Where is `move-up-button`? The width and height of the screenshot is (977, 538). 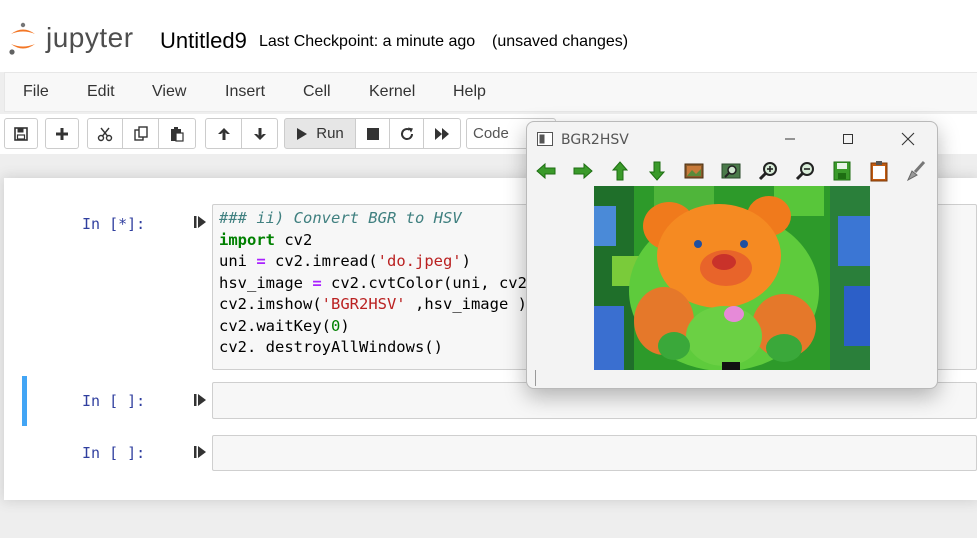 move-up-button is located at coordinates (223, 133).